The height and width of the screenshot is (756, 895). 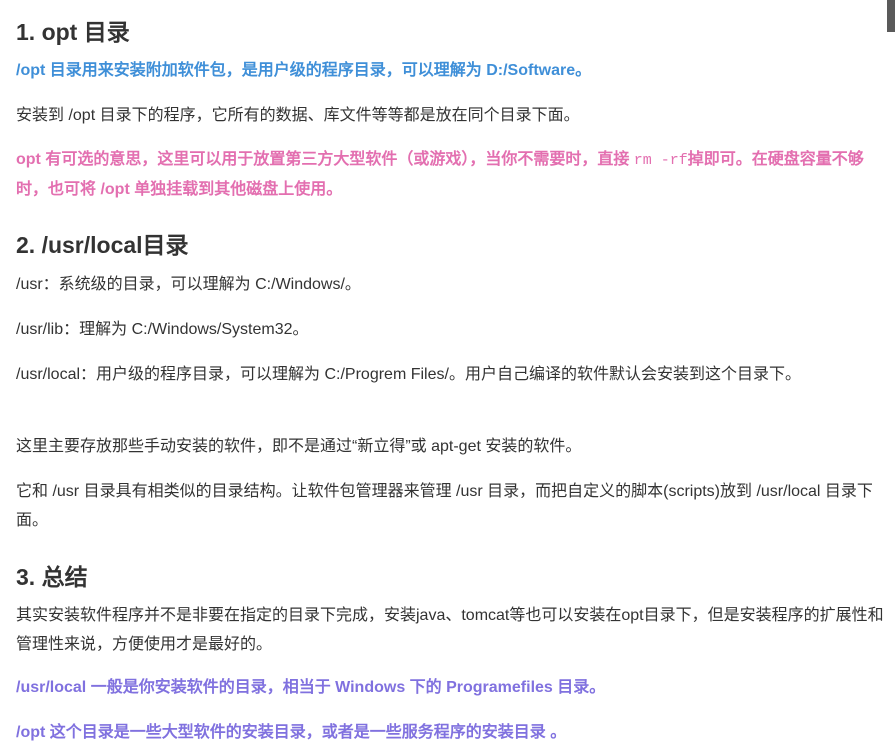 What do you see at coordinates (52, 577) in the screenshot?
I see `section-heading-summary: 3. 总结` at bounding box center [52, 577].